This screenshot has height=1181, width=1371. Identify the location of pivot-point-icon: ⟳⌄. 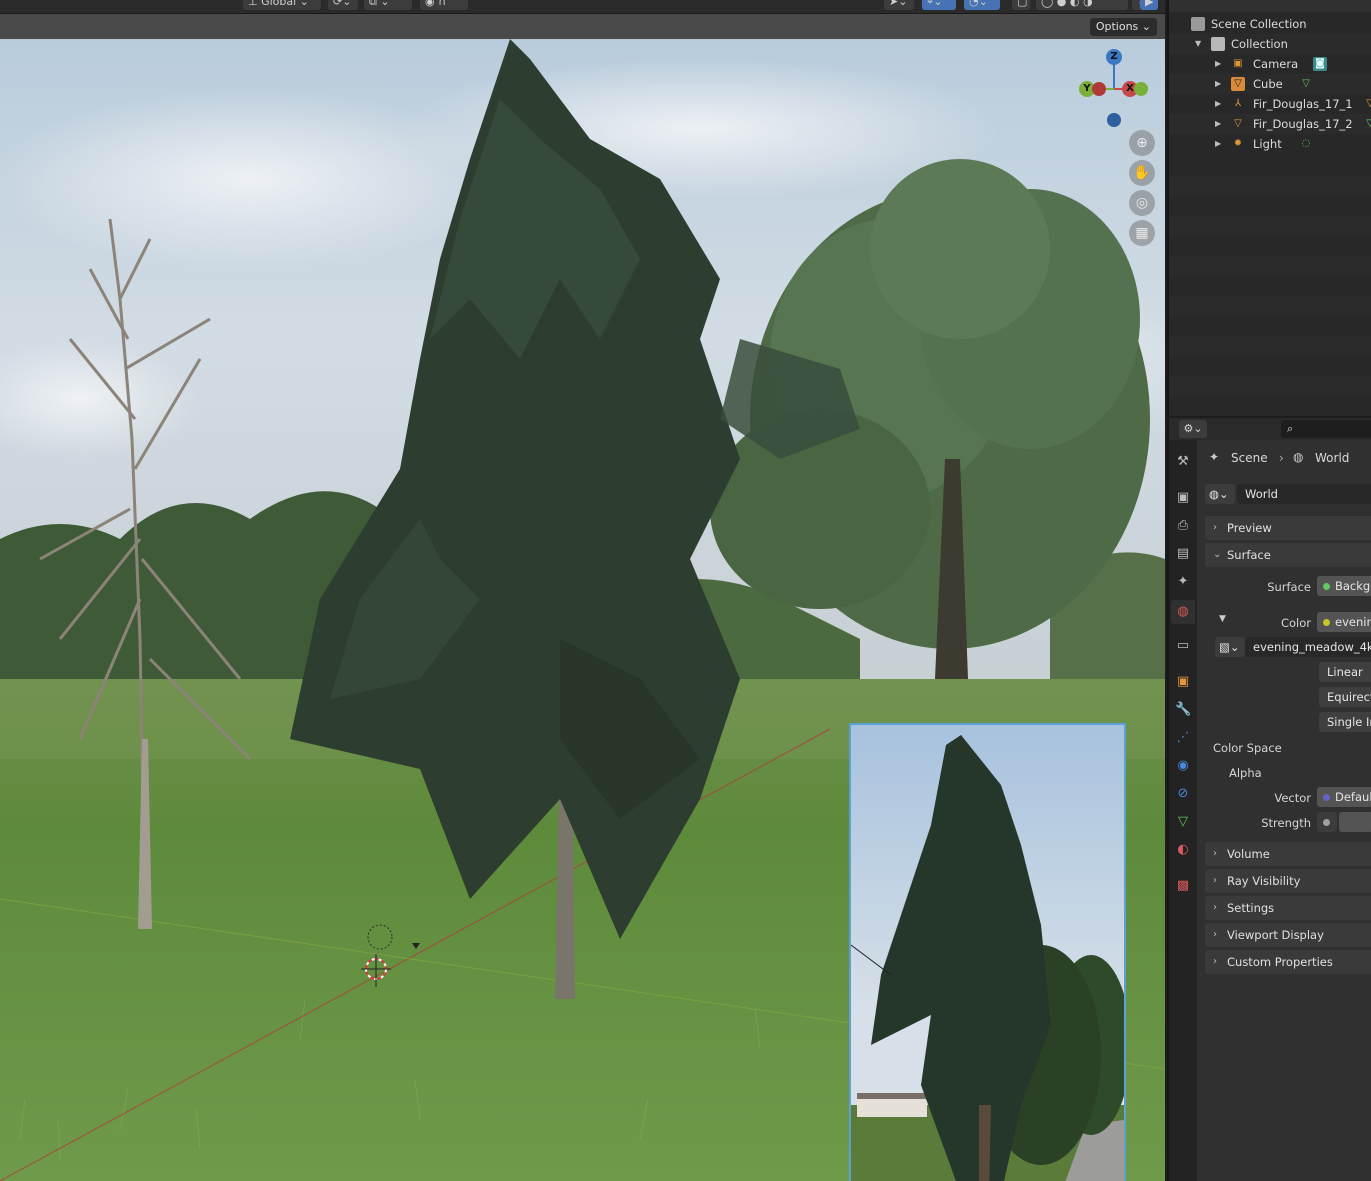
(343, 5).